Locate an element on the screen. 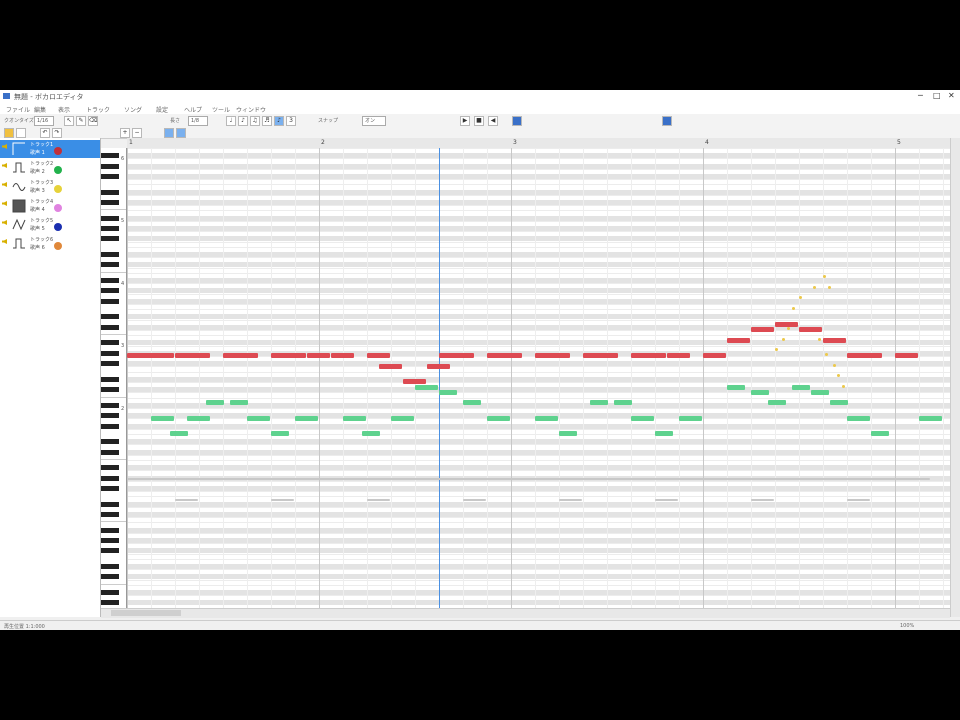 The image size is (960, 720). length-select: 1/8 is located at coordinates (198, 121).